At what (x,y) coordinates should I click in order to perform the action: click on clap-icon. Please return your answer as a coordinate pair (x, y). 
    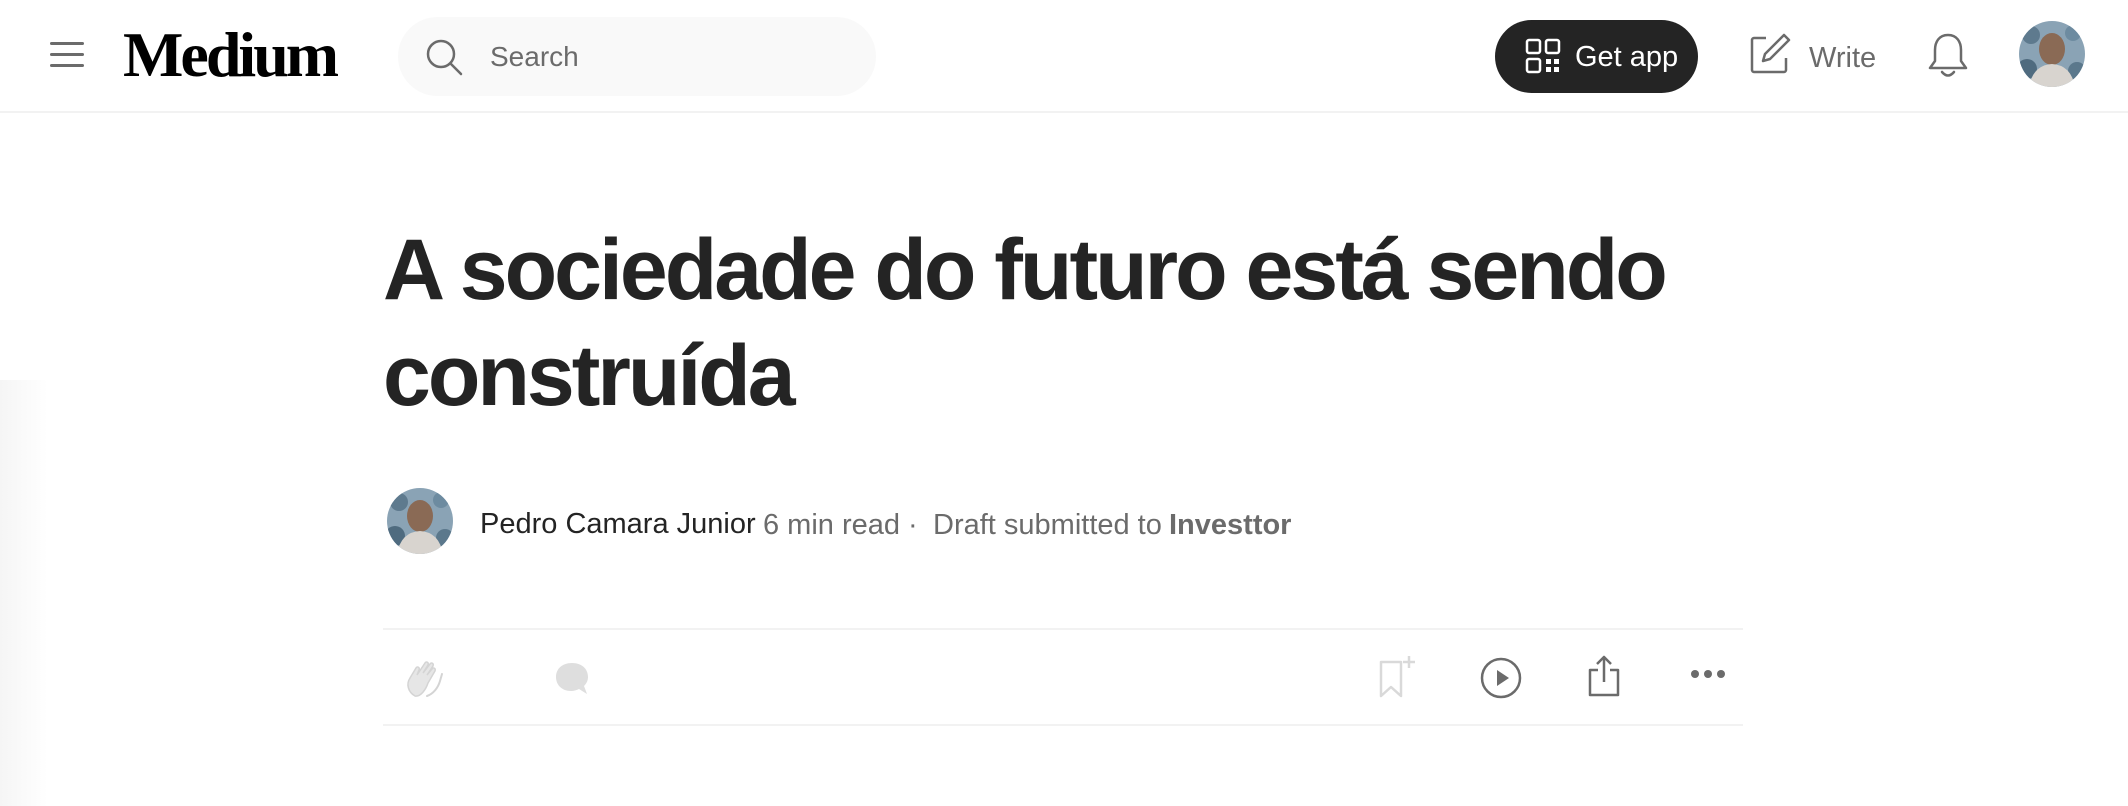
    Looking at the image, I should click on (425, 679).